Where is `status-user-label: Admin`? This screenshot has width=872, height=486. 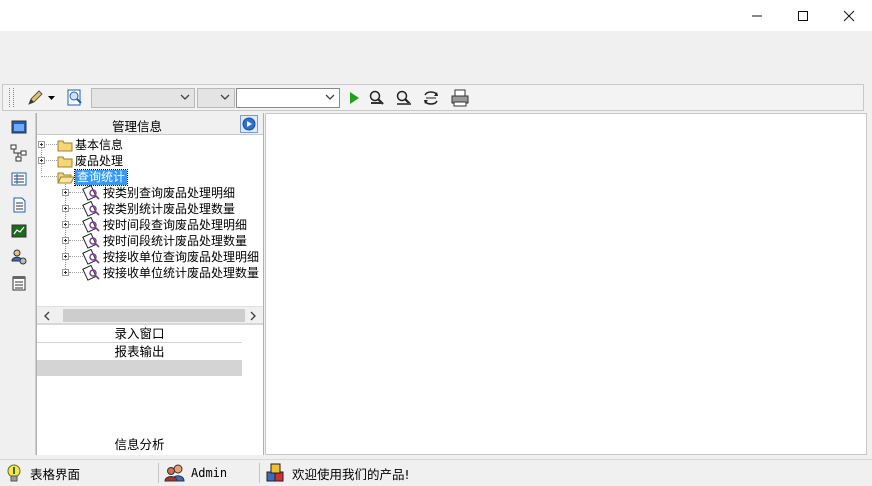 status-user-label: Admin is located at coordinates (209, 473).